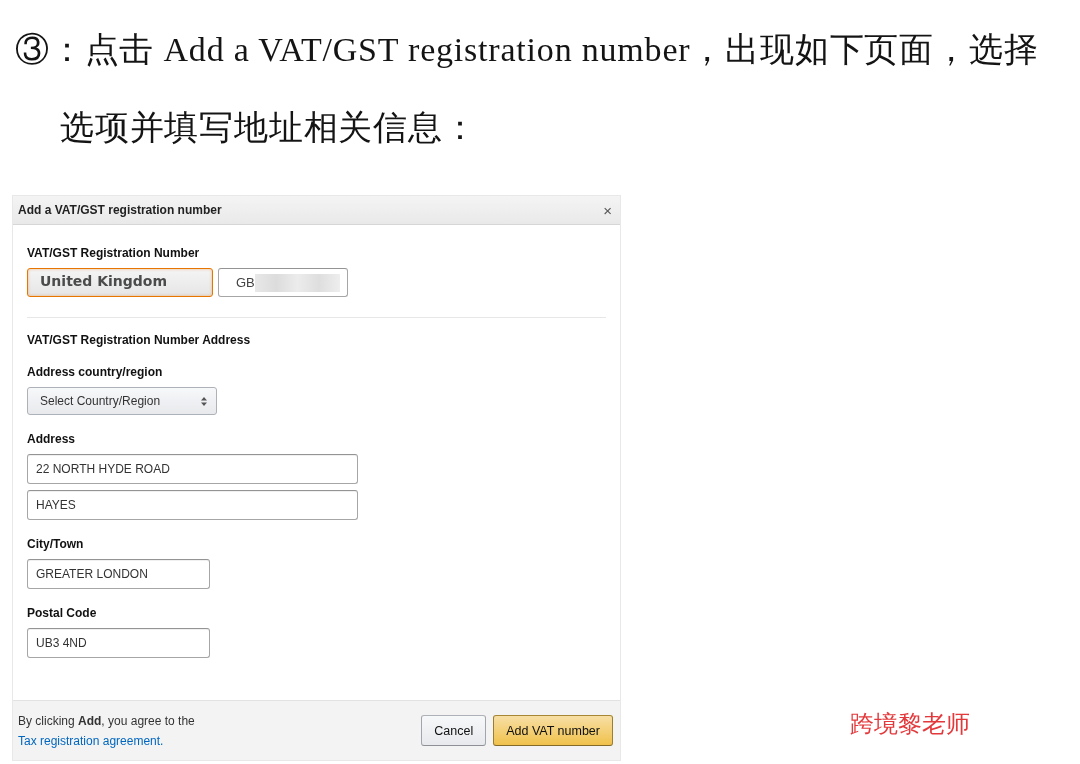 The width and height of the screenshot is (1080, 764). What do you see at coordinates (553, 730) in the screenshot?
I see `add-vat-number-button: Add VAT number` at bounding box center [553, 730].